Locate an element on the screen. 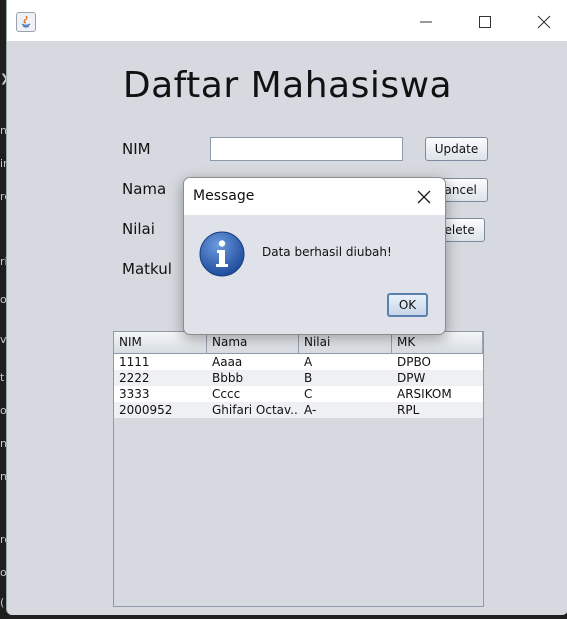 The width and height of the screenshot is (567, 619). dialog-title: Message is located at coordinates (224, 196).